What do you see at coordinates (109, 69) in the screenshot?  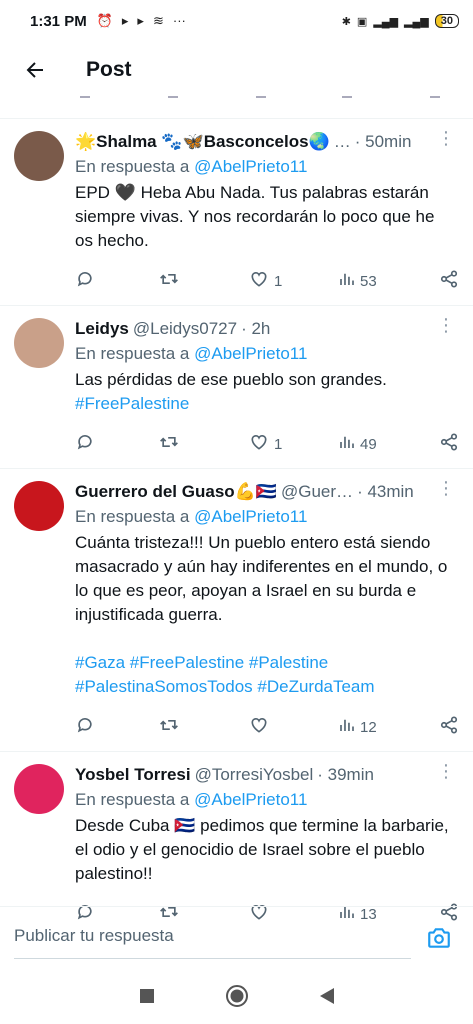 I see `page-title: Post` at bounding box center [109, 69].